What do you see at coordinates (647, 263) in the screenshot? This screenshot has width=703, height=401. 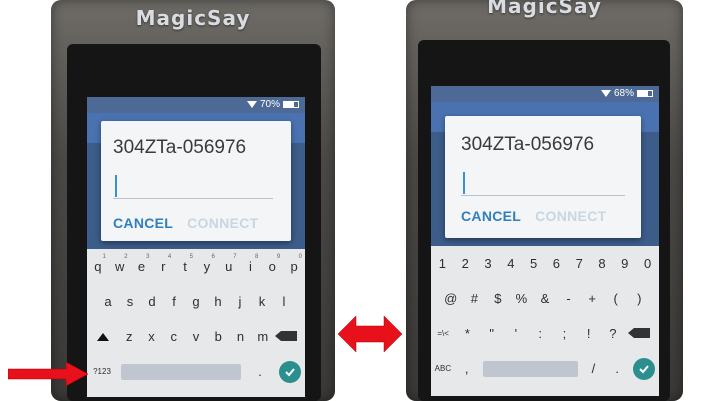 I see `key-0: 0` at bounding box center [647, 263].